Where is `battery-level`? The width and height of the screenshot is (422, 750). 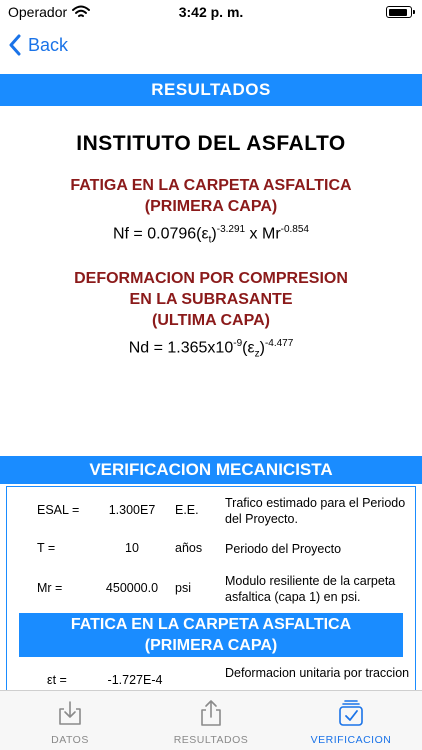 battery-level is located at coordinates (398, 12).